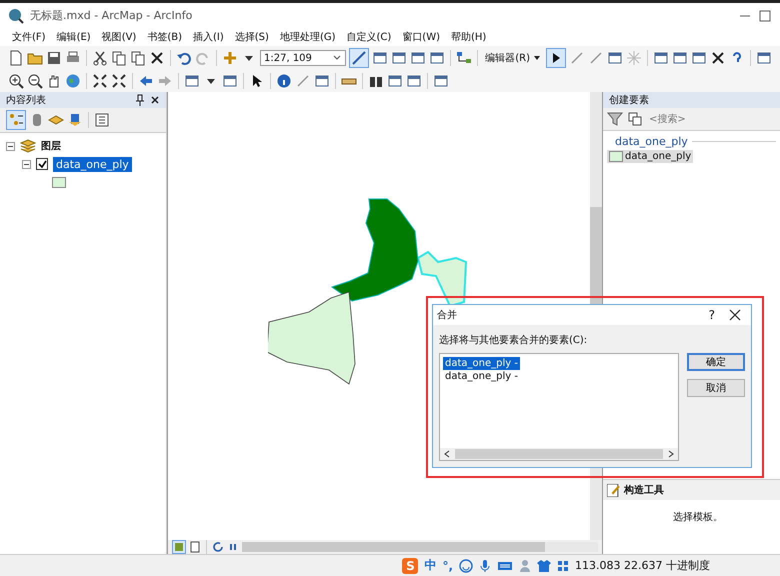 This screenshot has width=780, height=576. What do you see at coordinates (59, 182) in the screenshot?
I see `polygon-symbol-swatch` at bounding box center [59, 182].